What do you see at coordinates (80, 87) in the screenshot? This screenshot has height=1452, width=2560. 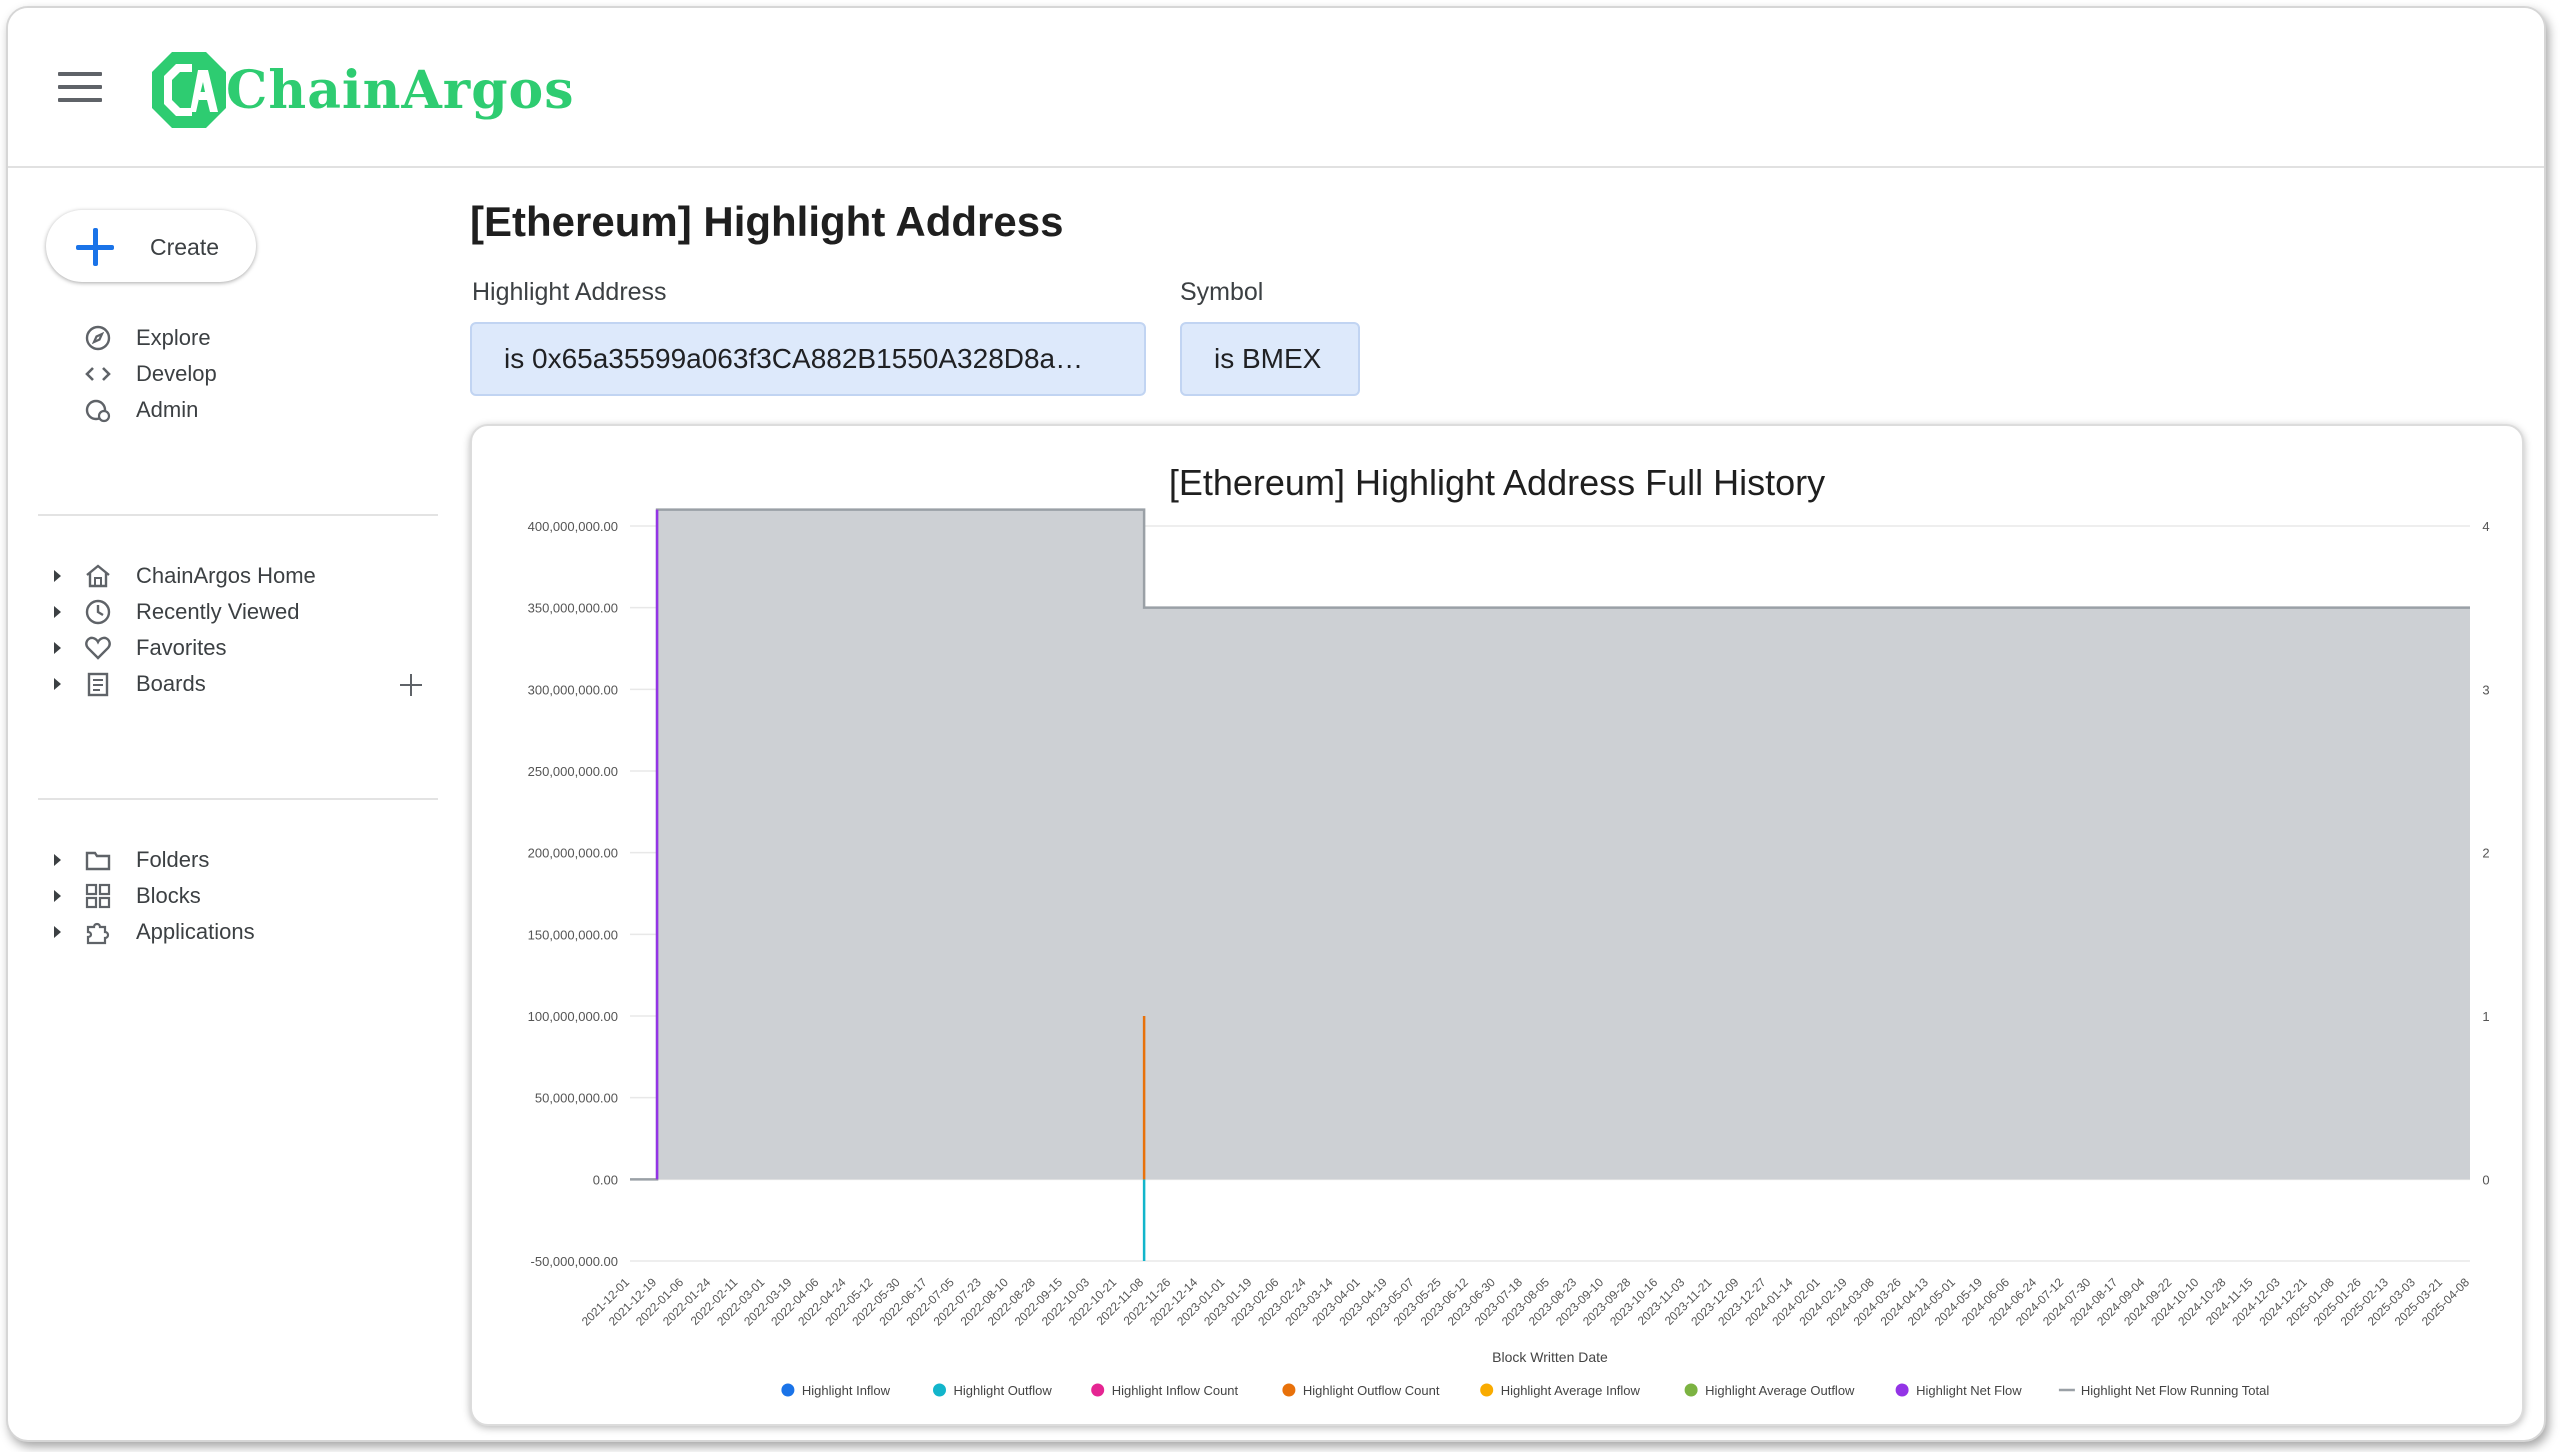 I see `menu-icon` at bounding box center [80, 87].